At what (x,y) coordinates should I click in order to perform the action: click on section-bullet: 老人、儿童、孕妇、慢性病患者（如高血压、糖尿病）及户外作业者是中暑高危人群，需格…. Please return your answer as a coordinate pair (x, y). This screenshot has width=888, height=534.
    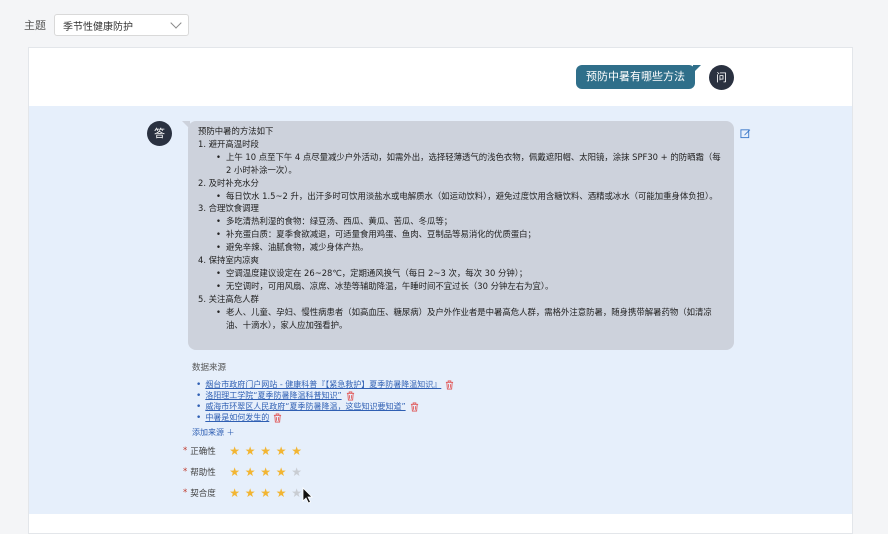
    Looking at the image, I should click on (470, 319).